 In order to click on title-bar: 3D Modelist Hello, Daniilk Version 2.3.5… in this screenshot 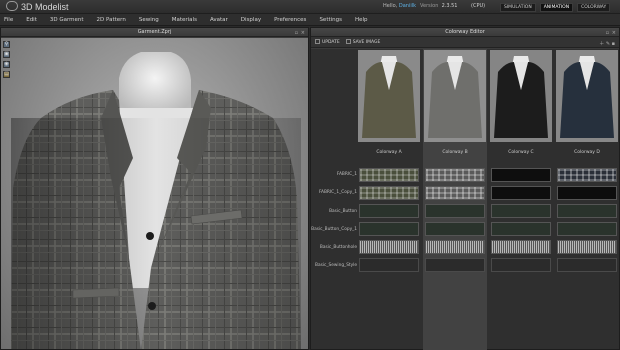, I will do `click(310, 7)`.